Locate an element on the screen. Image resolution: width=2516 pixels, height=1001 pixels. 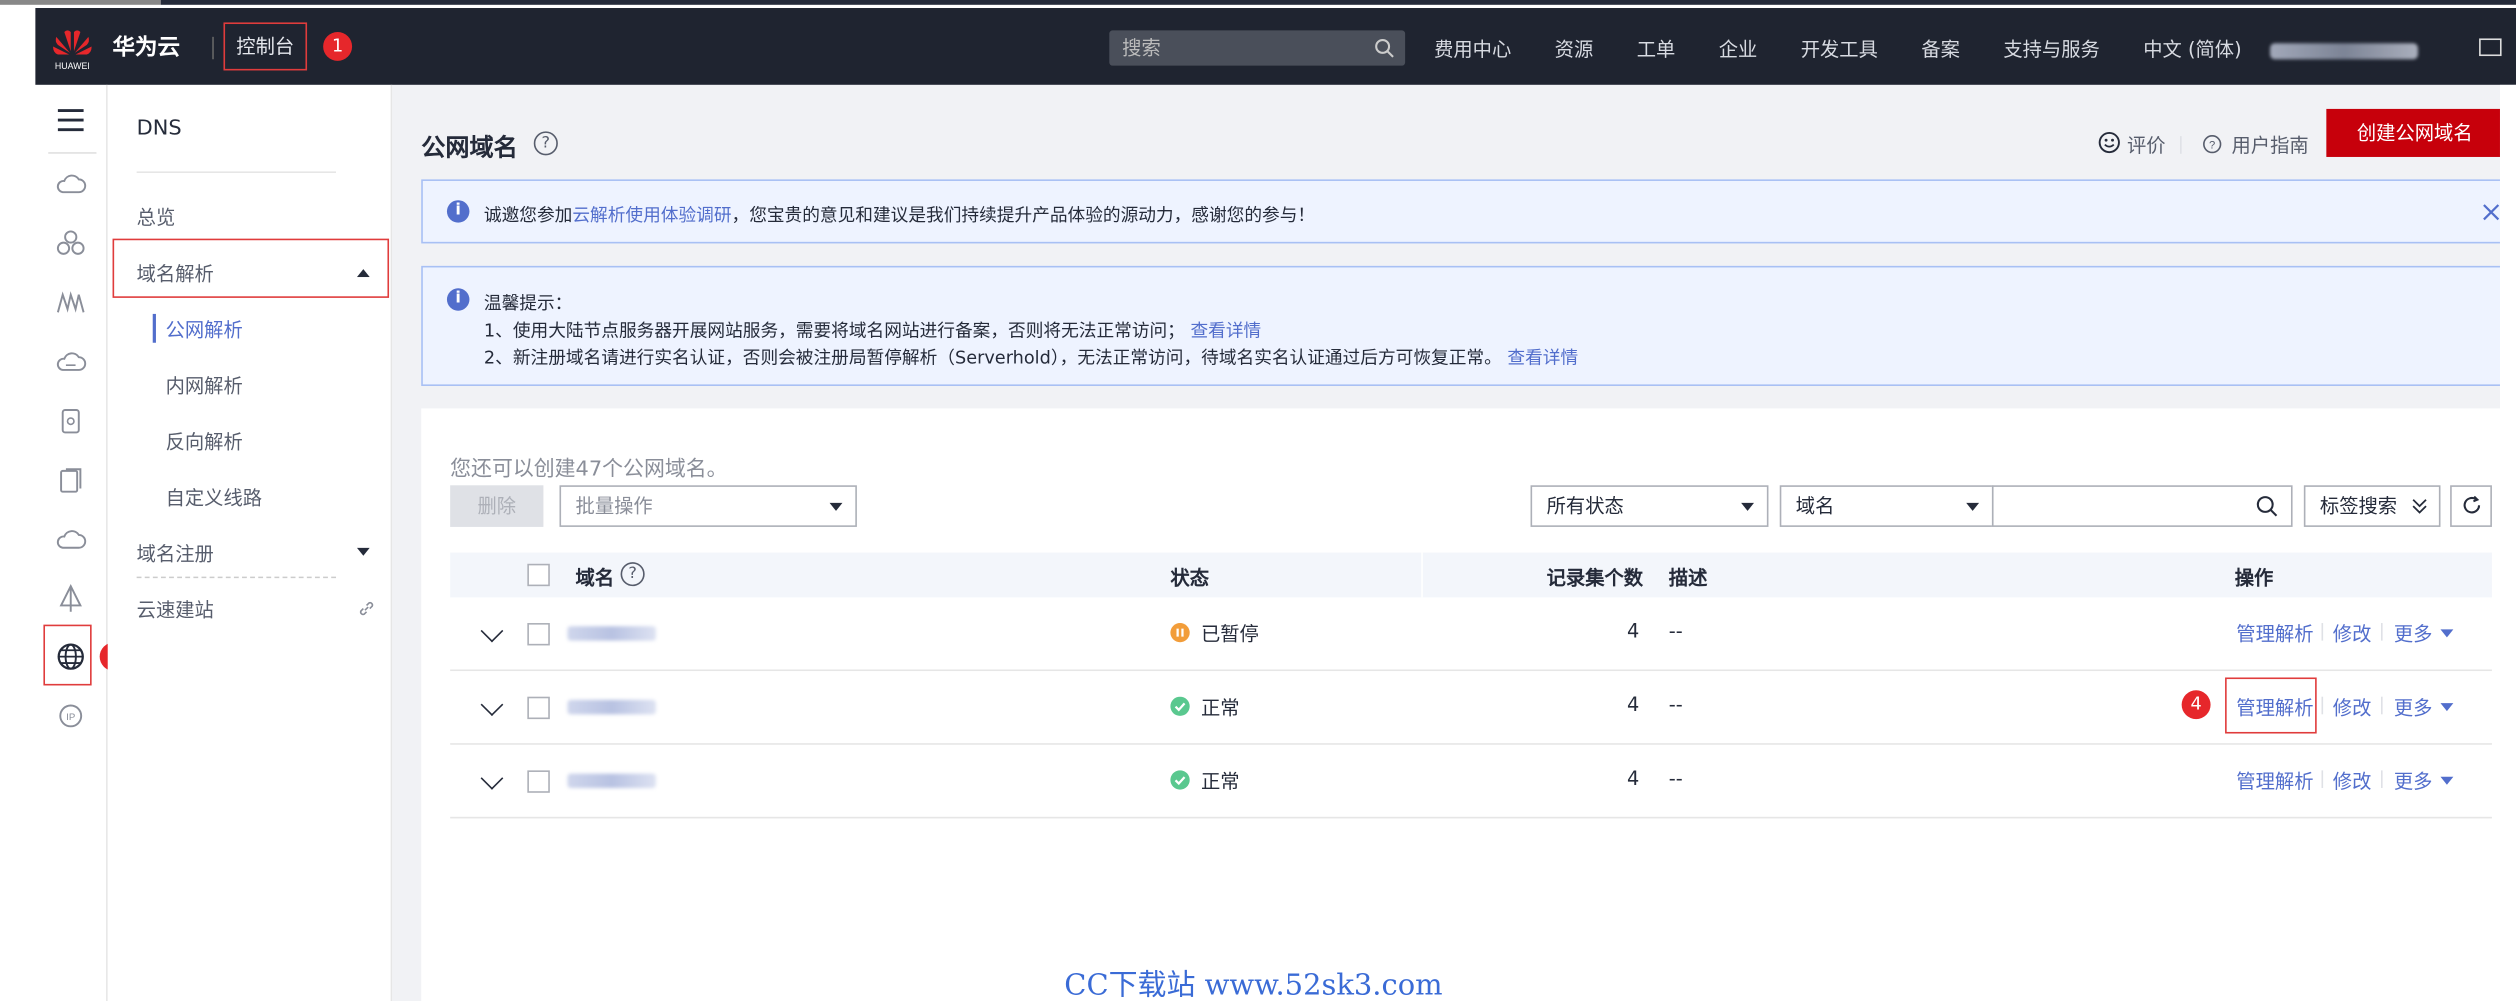
file-storage-icon is located at coordinates (71, 480).